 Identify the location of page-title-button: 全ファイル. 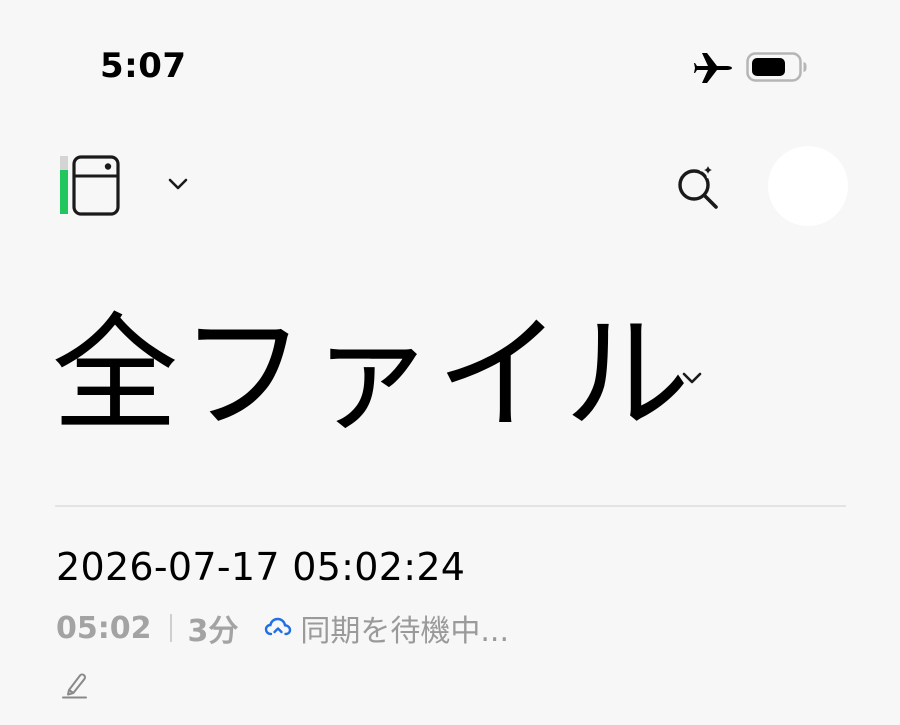
(372, 375).